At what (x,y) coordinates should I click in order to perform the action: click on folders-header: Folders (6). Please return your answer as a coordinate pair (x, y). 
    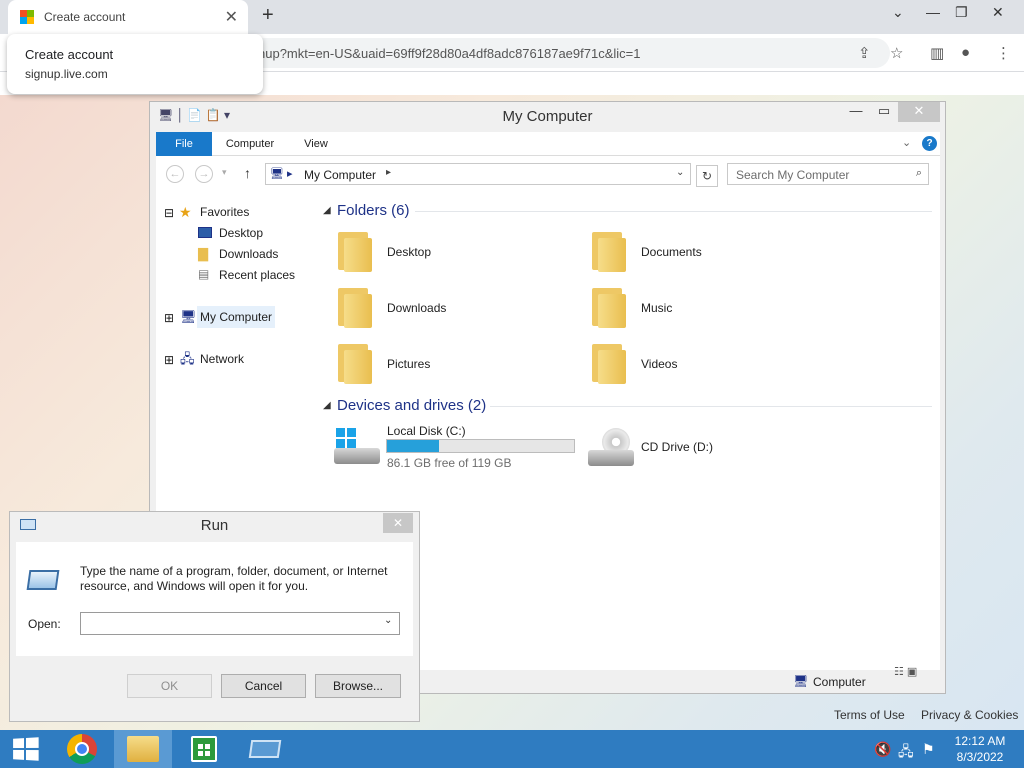
    Looking at the image, I should click on (373, 210).